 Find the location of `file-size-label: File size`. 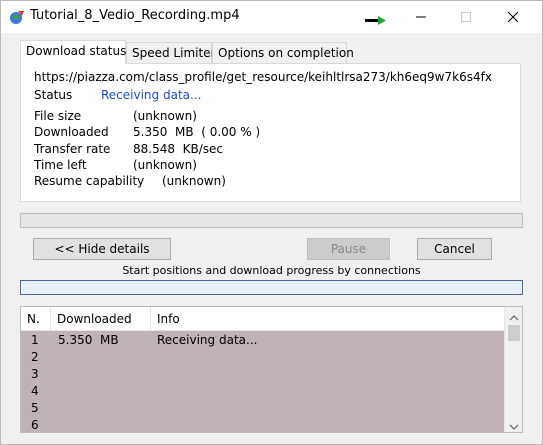

file-size-label: File size is located at coordinates (58, 116).